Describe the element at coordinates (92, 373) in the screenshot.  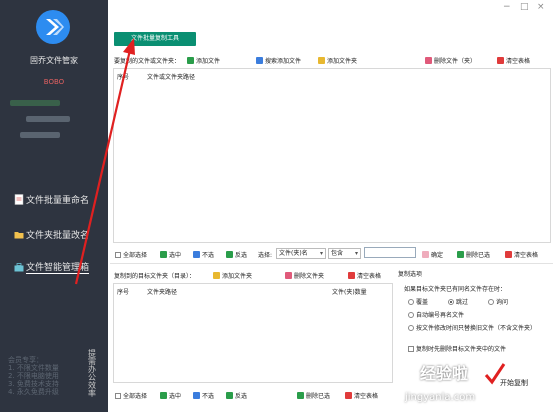
I see `promo-side-text: 提需办公效率` at that location.